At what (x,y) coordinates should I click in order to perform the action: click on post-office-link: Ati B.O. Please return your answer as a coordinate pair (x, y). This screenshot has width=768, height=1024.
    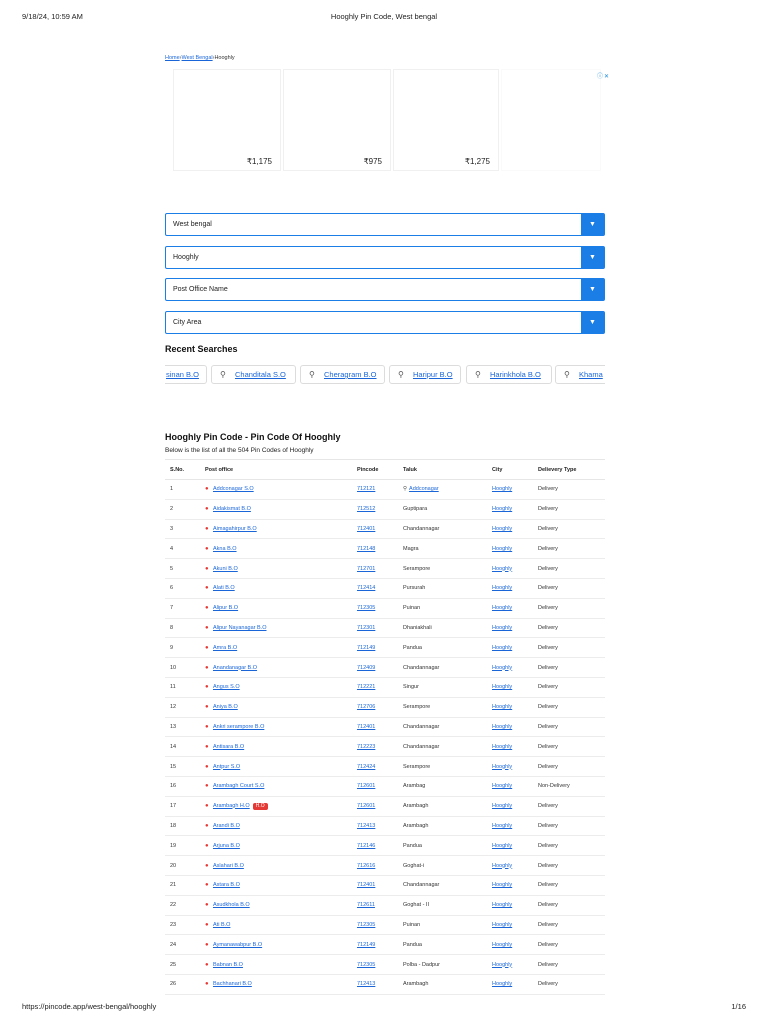
    Looking at the image, I should click on (221, 925).